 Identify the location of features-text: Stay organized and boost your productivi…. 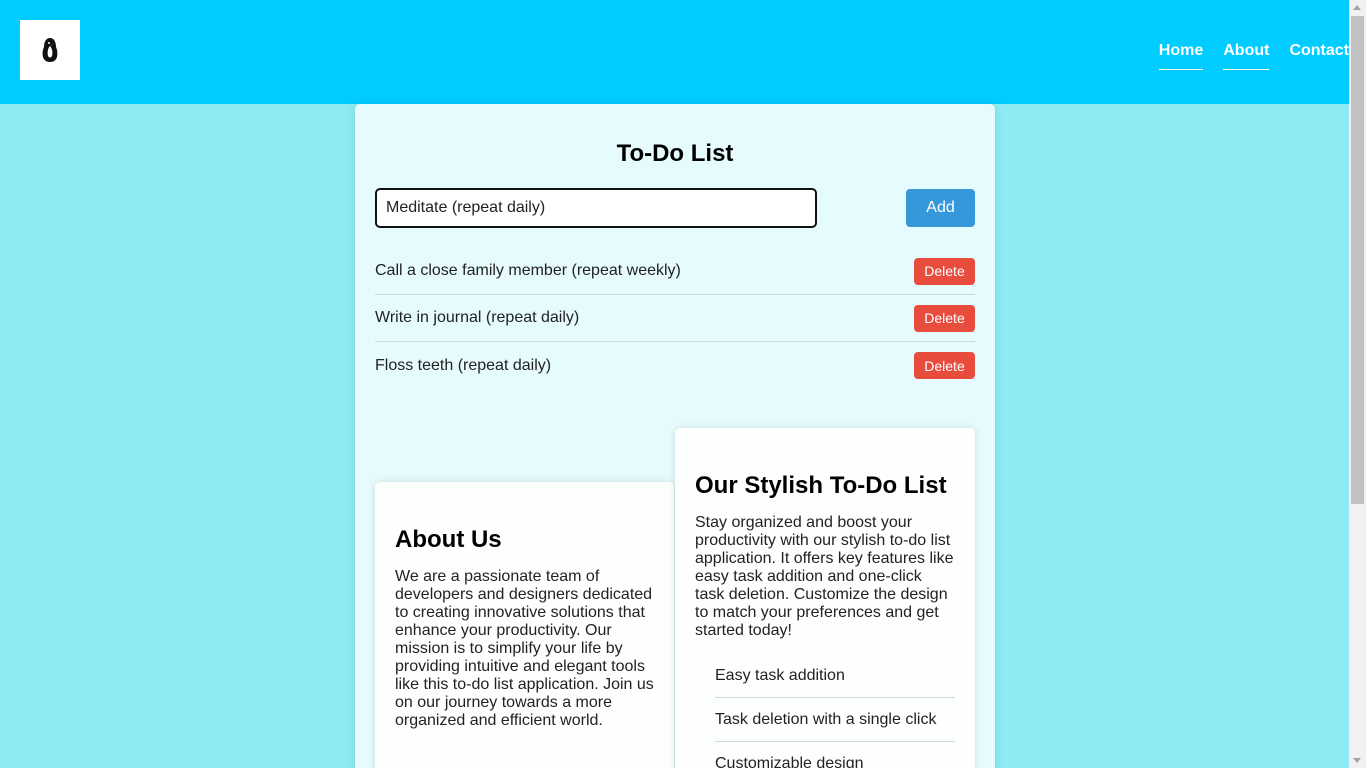
(824, 576).